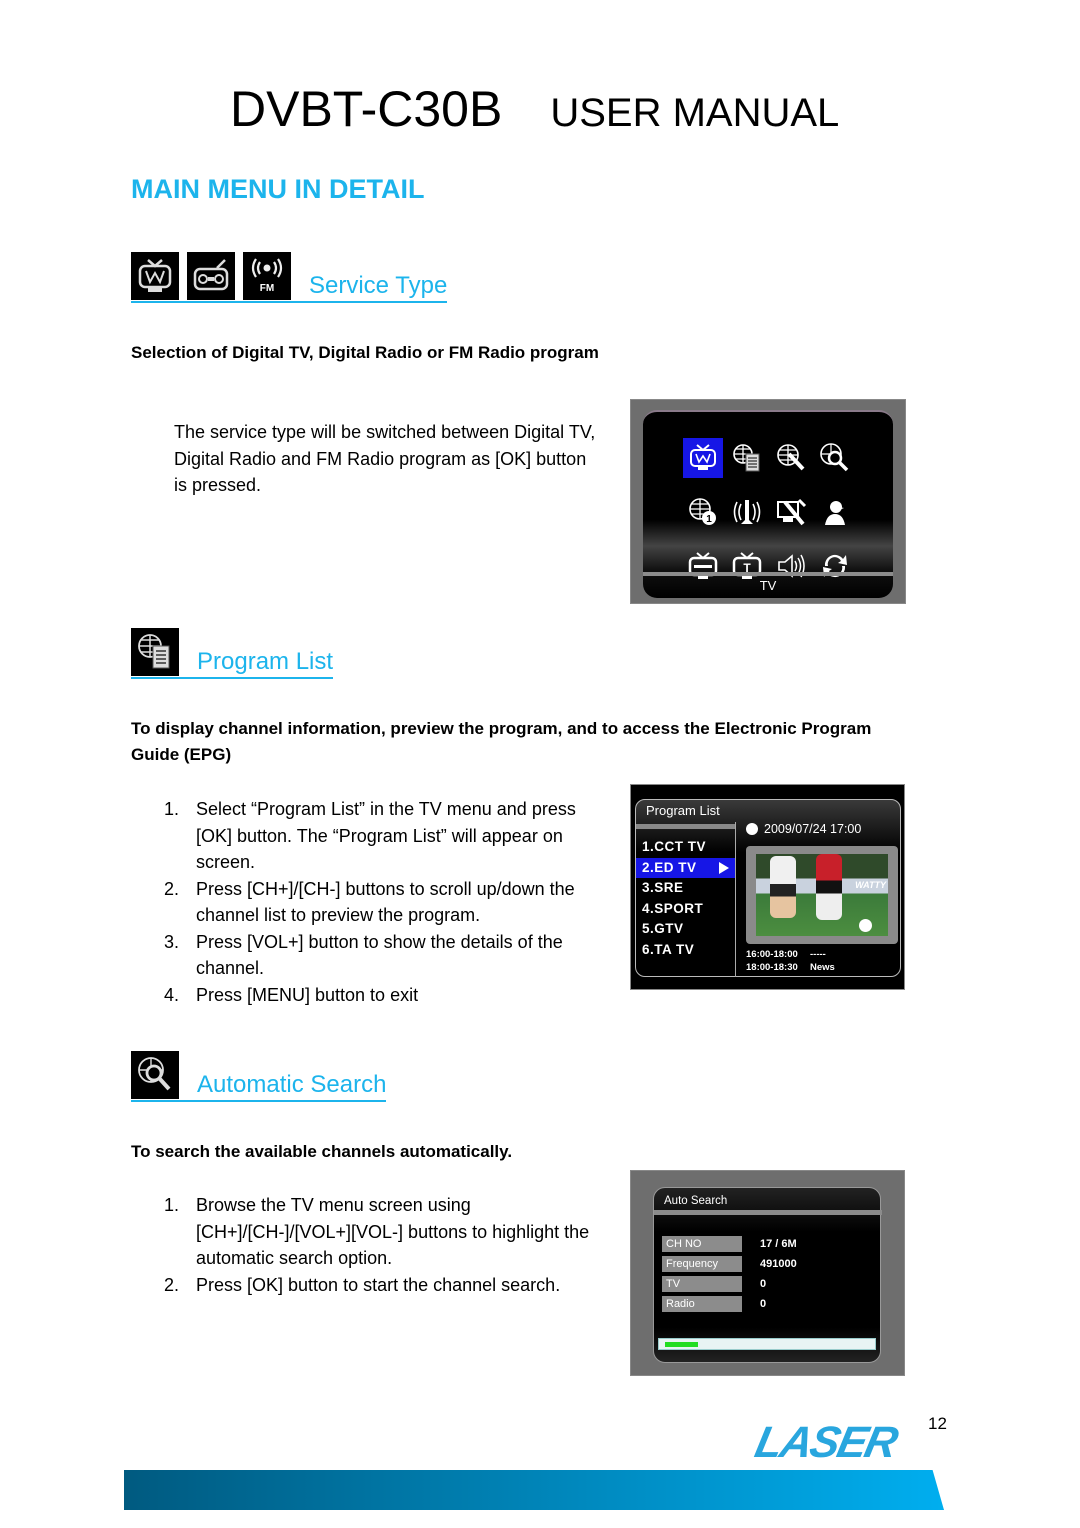 The height and width of the screenshot is (1528, 1080). I want to click on heading-label: Service Type, so click(378, 285).